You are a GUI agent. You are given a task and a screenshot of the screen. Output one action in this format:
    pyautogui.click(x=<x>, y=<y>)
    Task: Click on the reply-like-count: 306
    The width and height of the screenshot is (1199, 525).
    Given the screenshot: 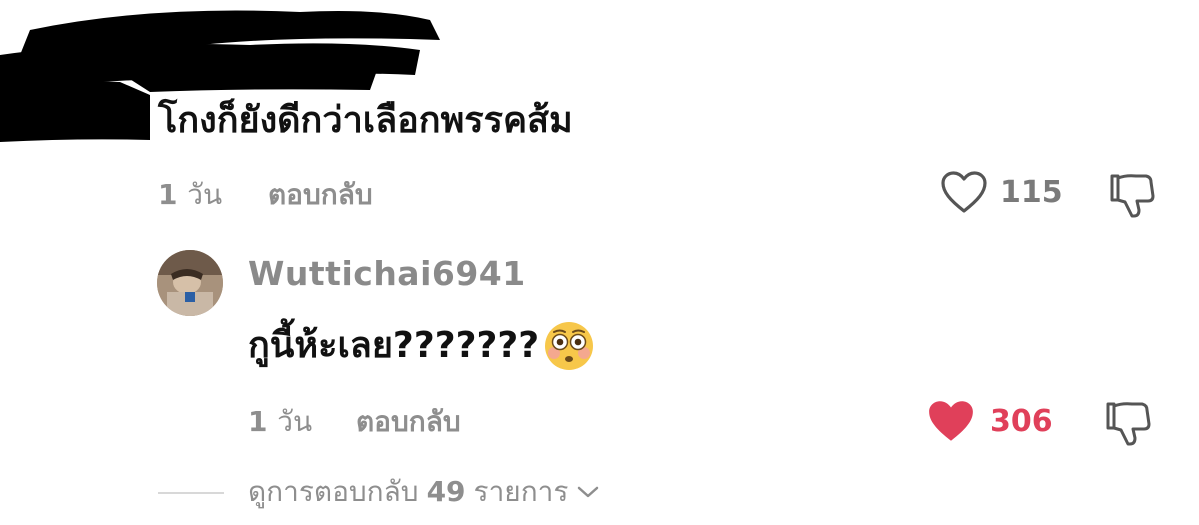 What is the action you would take?
    pyautogui.click(x=1021, y=421)
    